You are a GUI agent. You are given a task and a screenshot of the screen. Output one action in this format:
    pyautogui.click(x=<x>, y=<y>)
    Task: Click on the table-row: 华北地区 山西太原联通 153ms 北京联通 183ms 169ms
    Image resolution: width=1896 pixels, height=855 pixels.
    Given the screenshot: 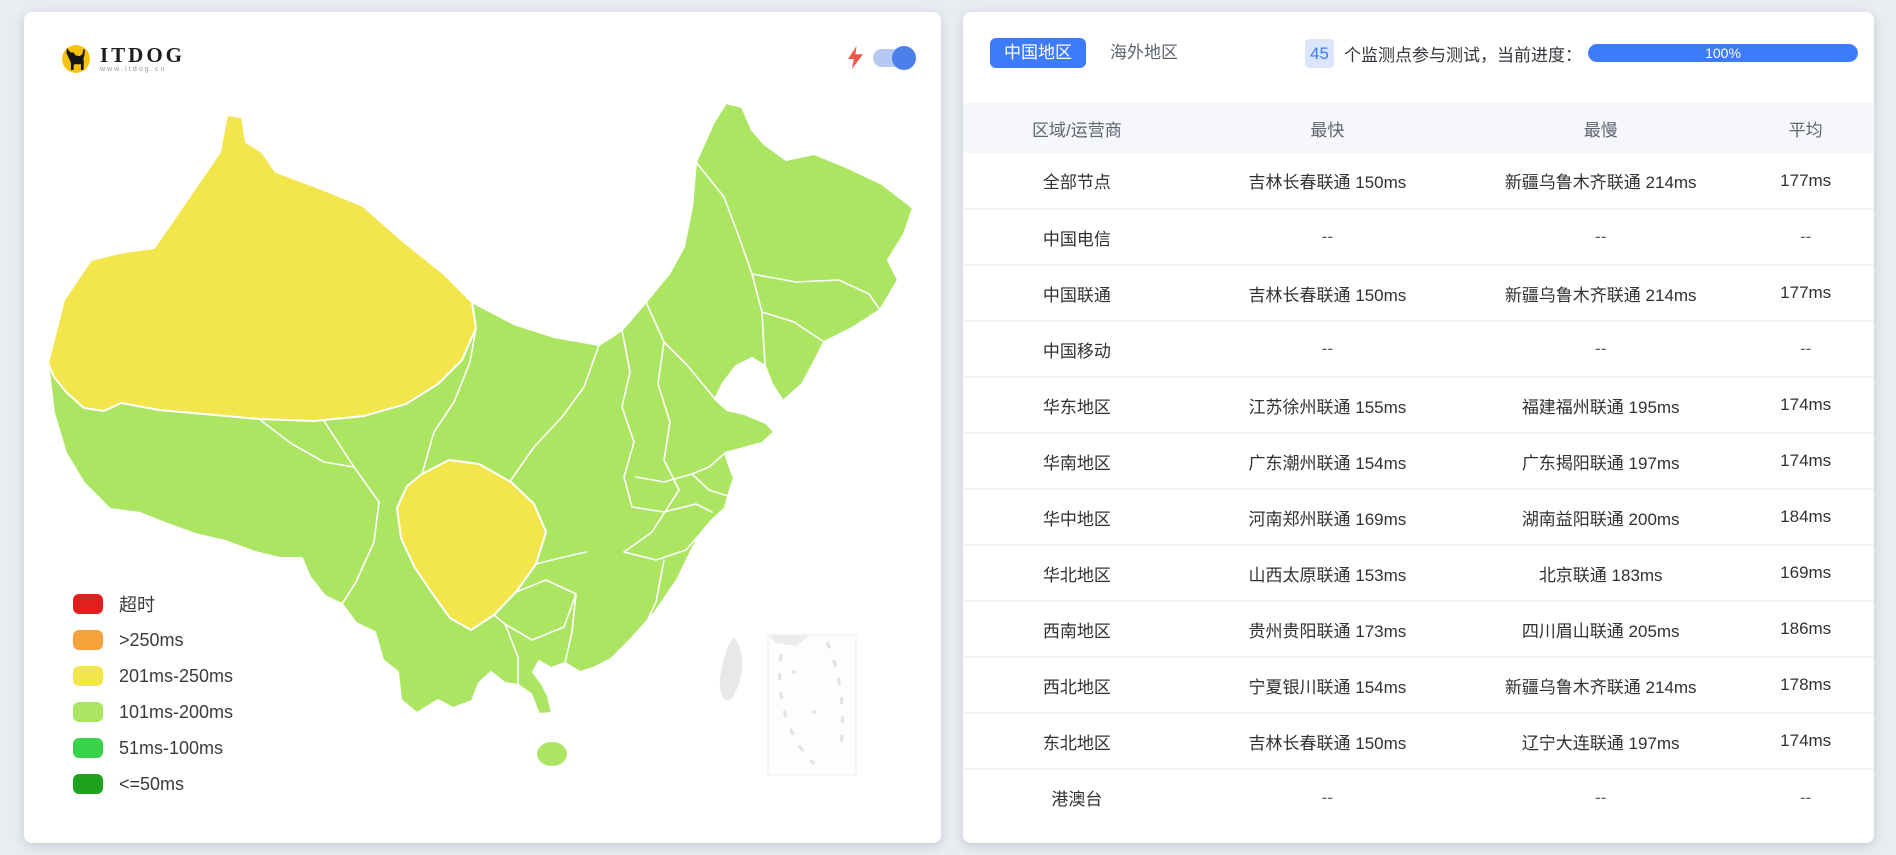 What is the action you would take?
    pyautogui.click(x=1418, y=573)
    